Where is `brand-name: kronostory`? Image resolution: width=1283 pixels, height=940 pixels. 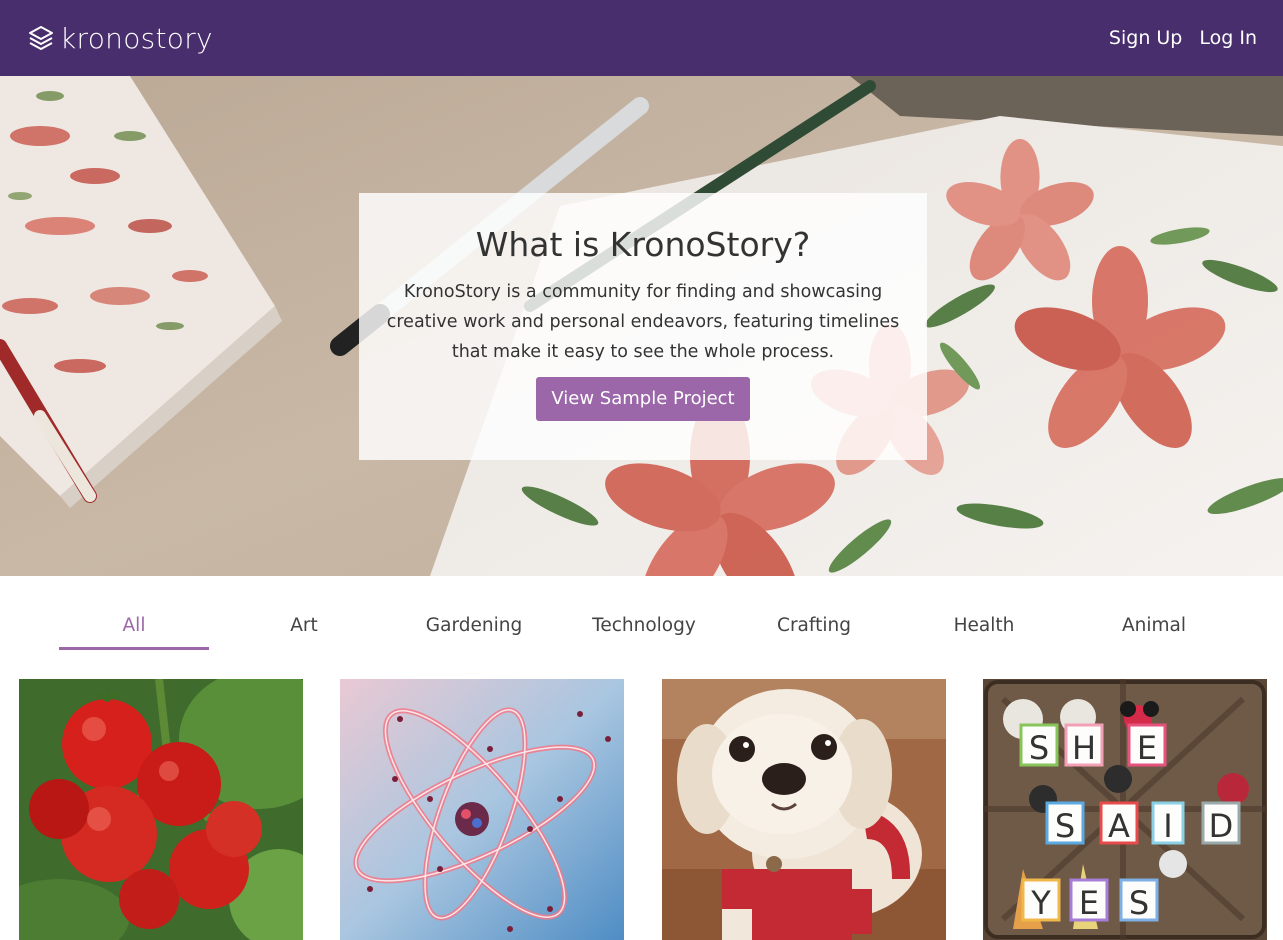
brand-name: kronostory is located at coordinates (136, 38).